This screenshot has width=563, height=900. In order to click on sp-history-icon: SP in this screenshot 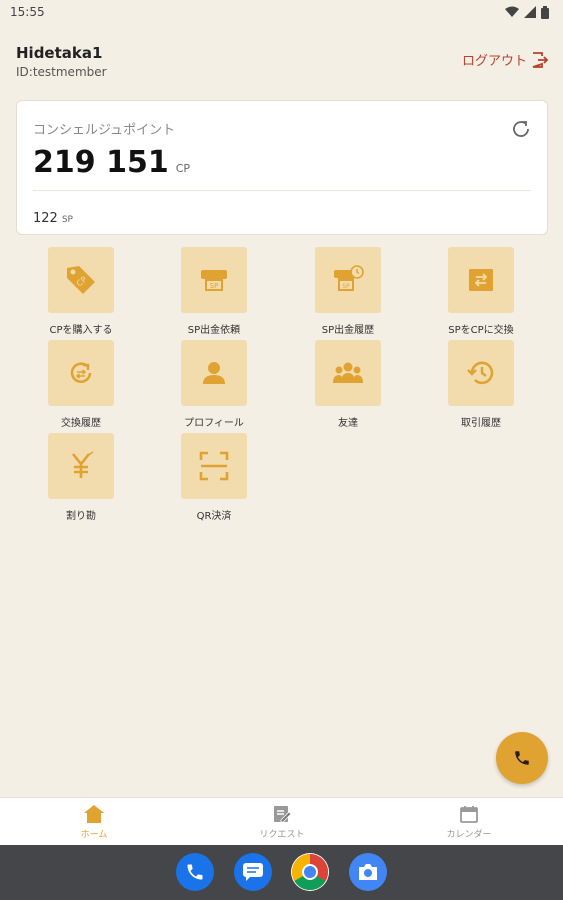, I will do `click(349, 278)`.